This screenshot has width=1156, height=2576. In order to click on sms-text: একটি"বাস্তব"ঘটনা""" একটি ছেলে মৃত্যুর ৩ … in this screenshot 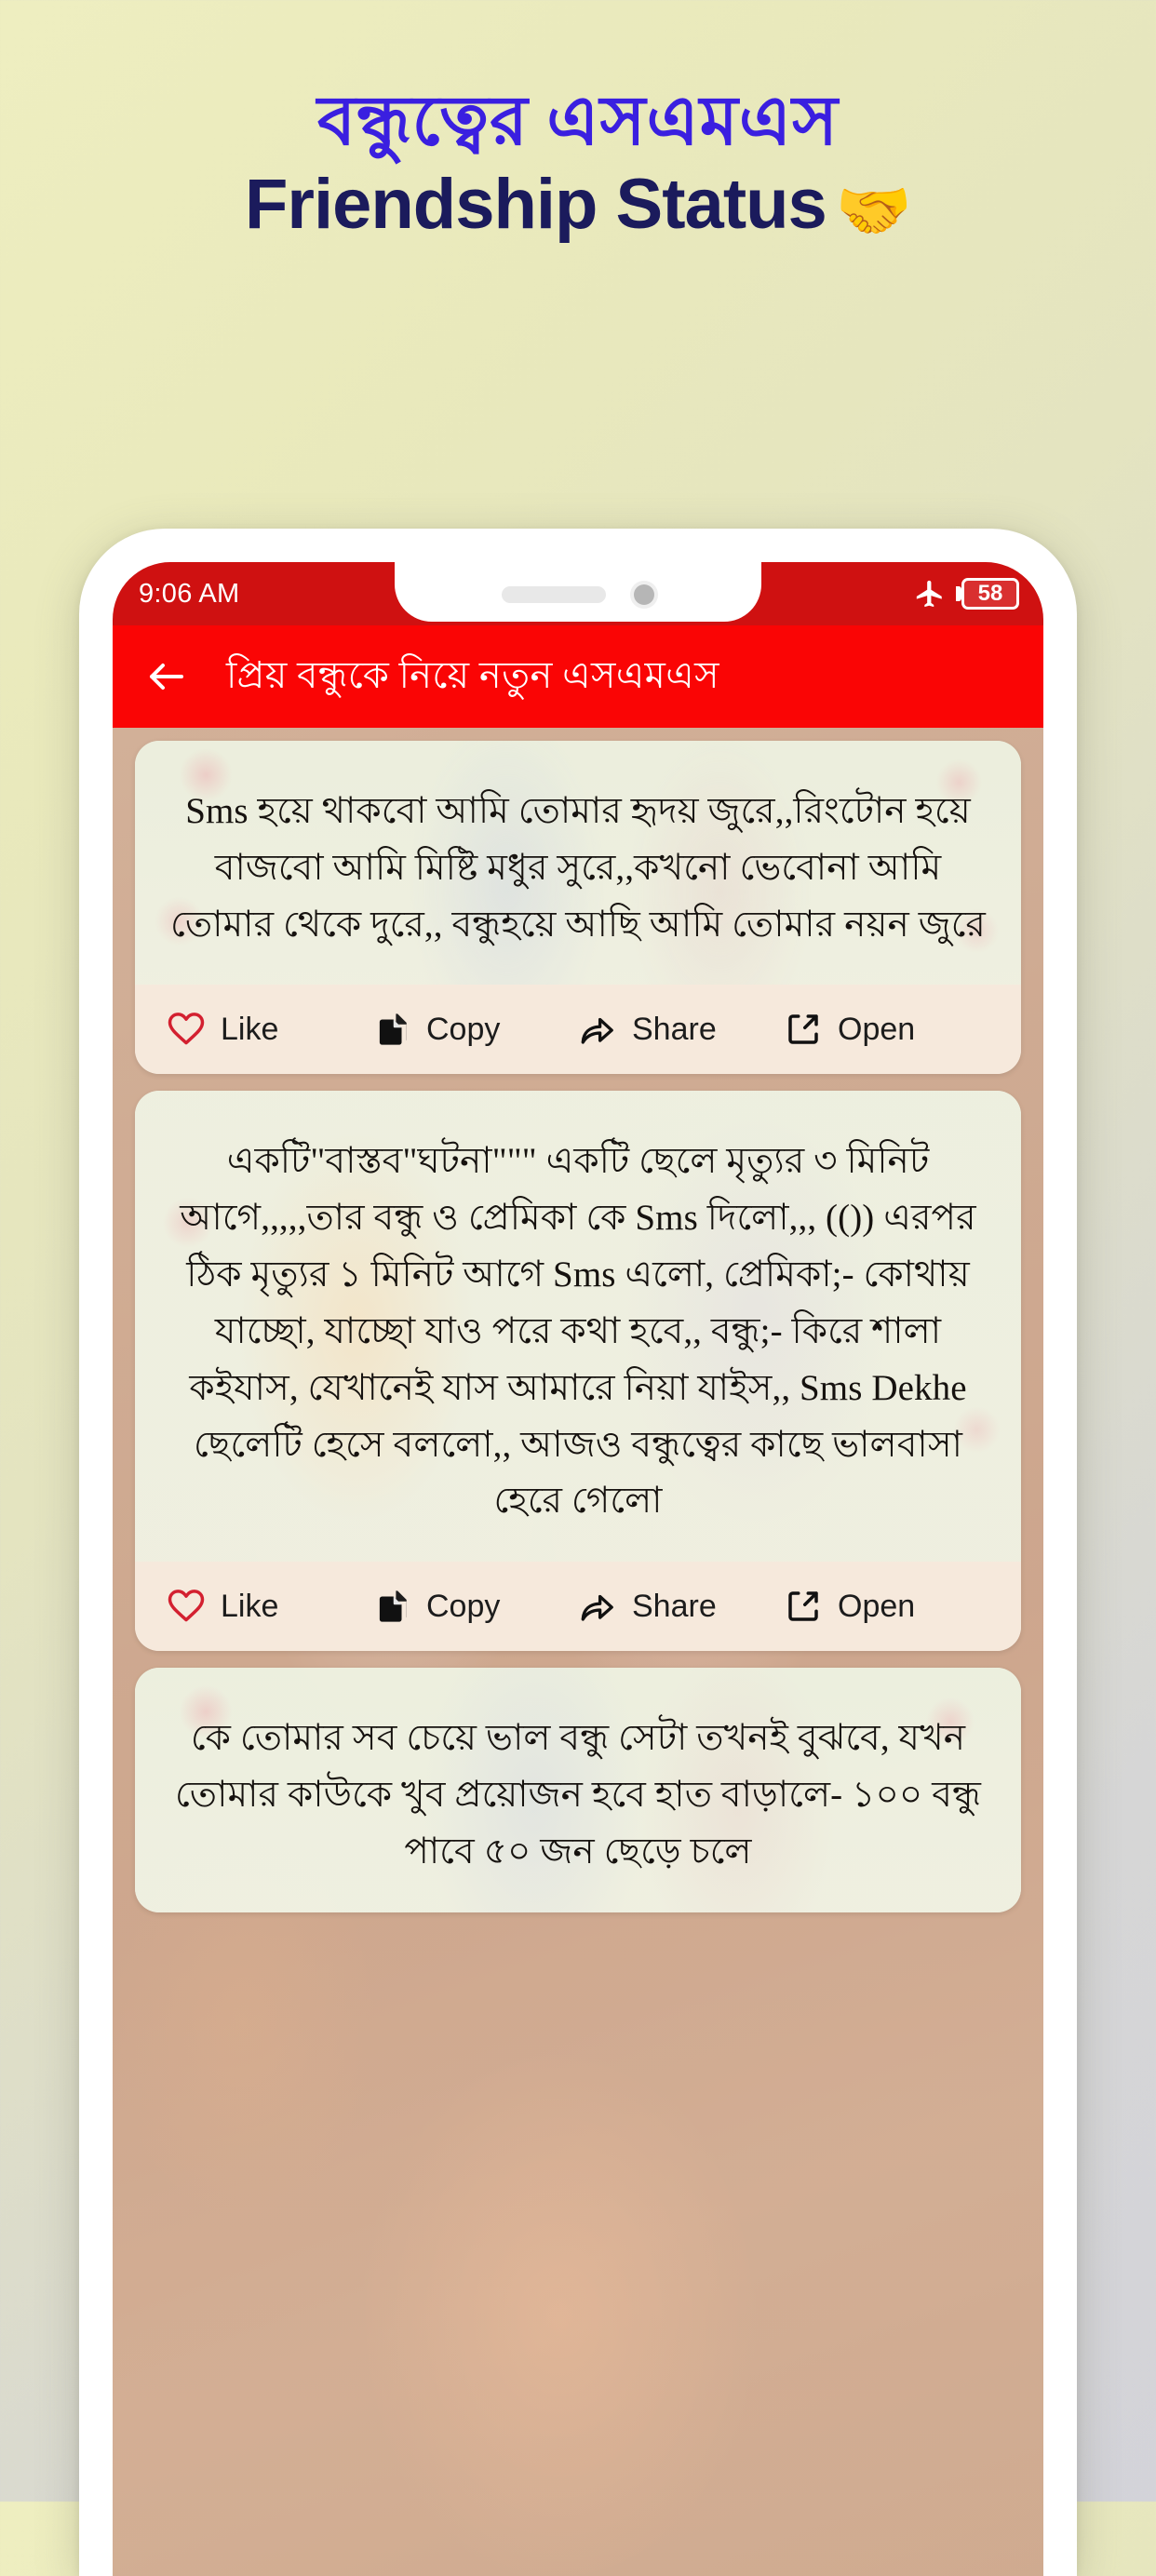, I will do `click(578, 1331)`.